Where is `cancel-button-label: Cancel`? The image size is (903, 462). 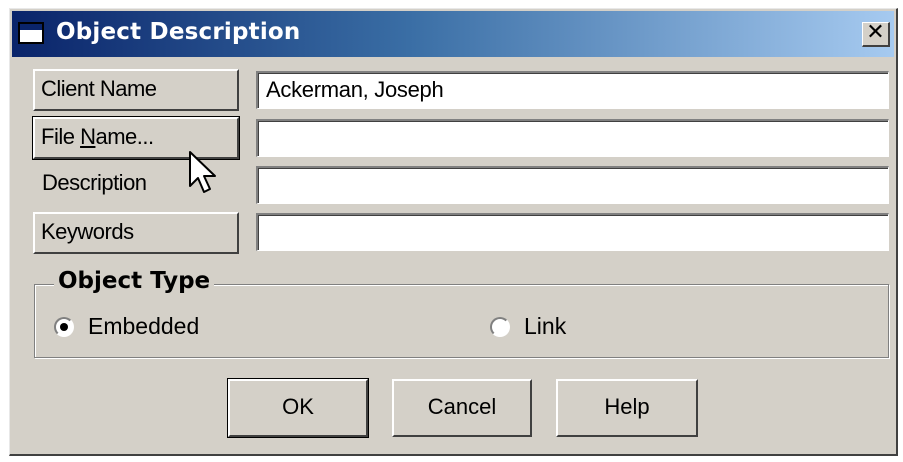 cancel-button-label: Cancel is located at coordinates (462, 406).